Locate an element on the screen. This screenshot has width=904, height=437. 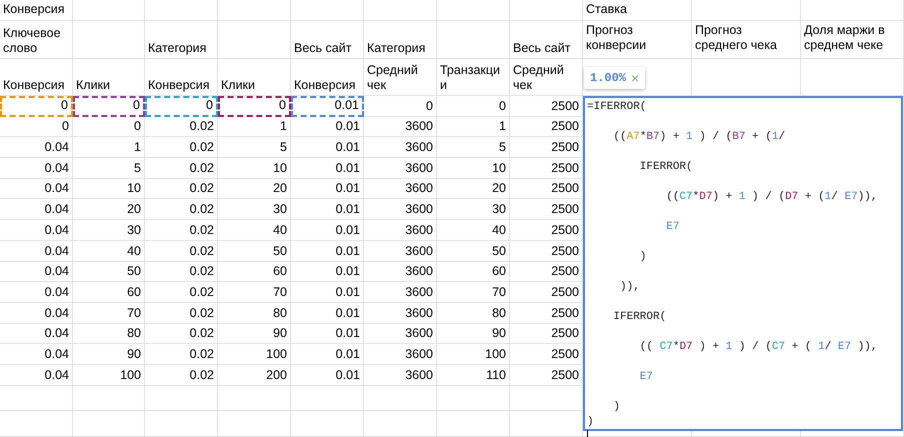
formula-line: )), is located at coordinates (629, 287).